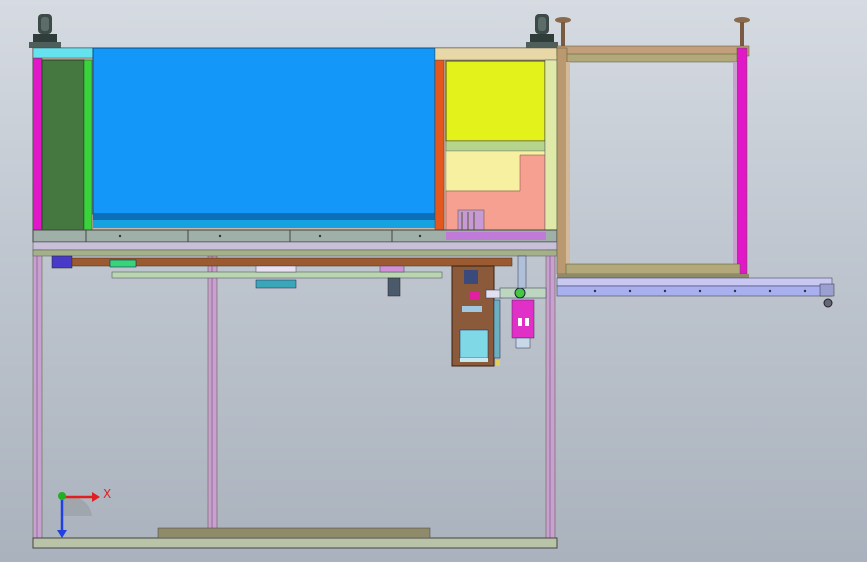 The image size is (867, 562). What do you see at coordinates (107, 494) in the screenshot?
I see `triad-x-label: X` at bounding box center [107, 494].